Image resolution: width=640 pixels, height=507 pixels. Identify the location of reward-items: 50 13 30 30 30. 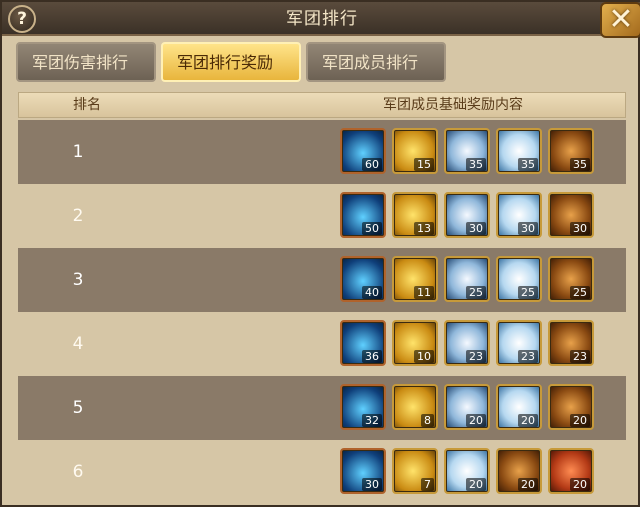
(470, 216).